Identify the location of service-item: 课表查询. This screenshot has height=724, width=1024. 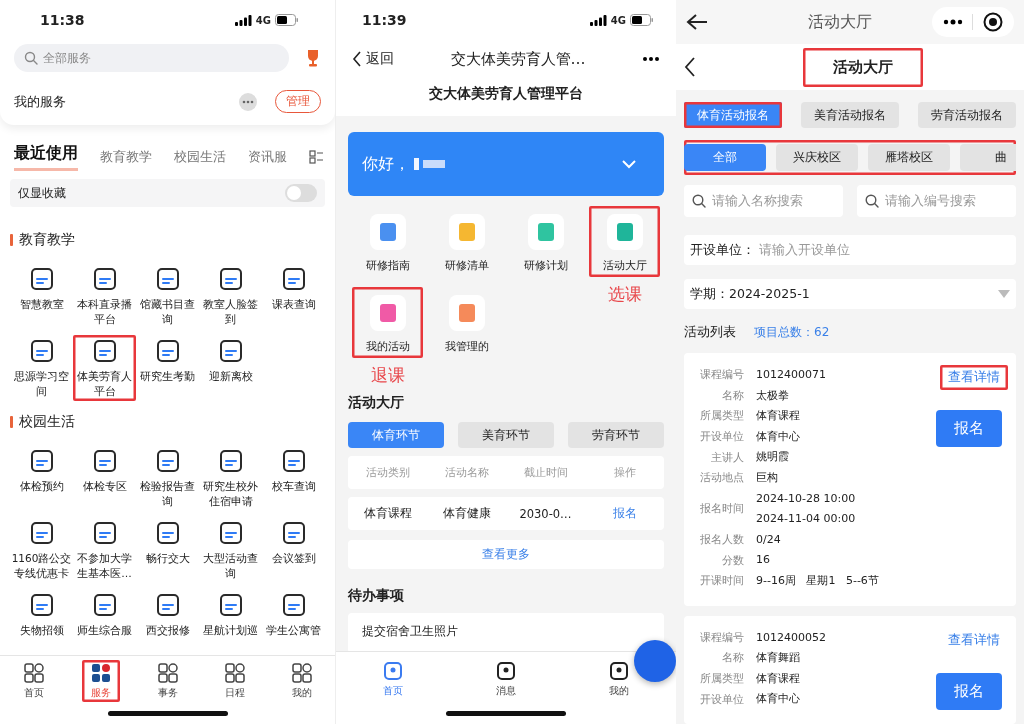
(293, 296).